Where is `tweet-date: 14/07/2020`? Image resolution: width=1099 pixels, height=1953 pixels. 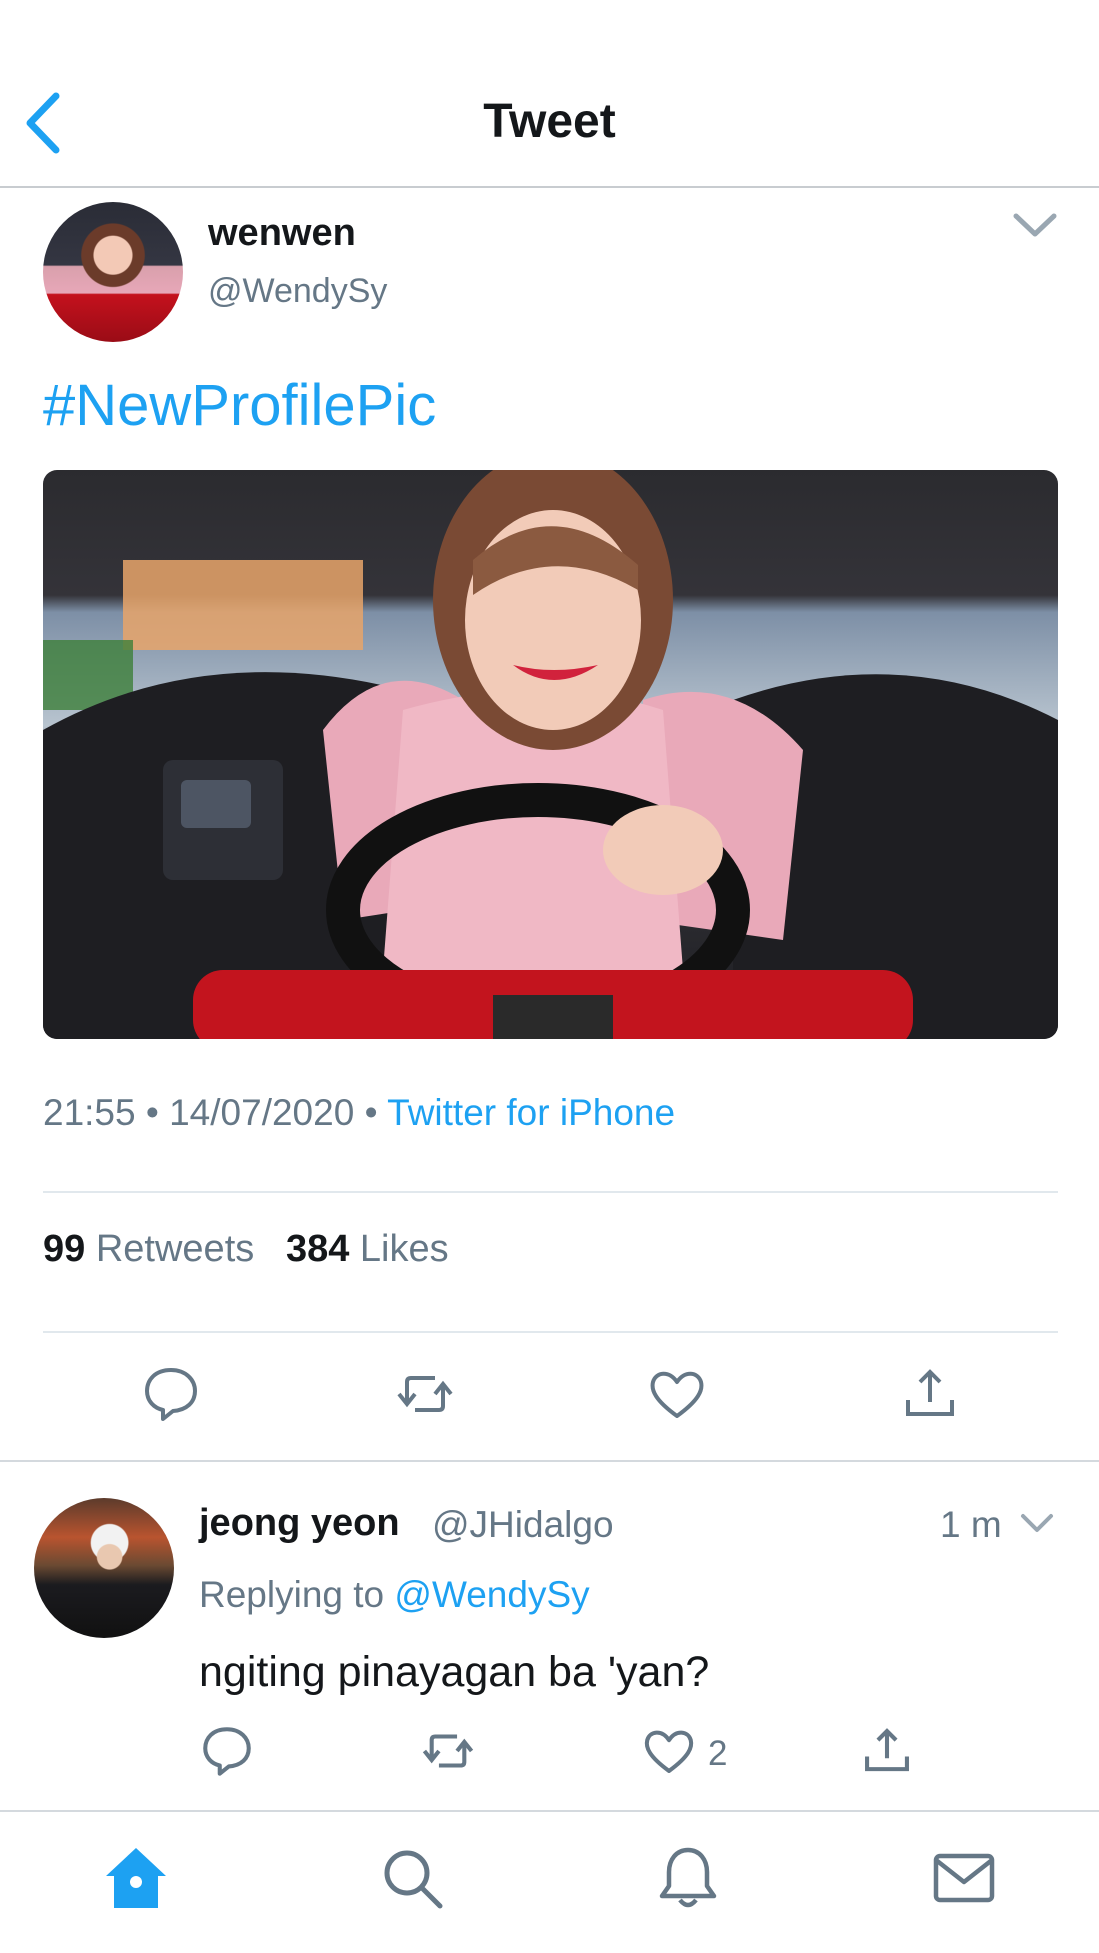
tweet-date: 14/07/2020 is located at coordinates (262, 1112).